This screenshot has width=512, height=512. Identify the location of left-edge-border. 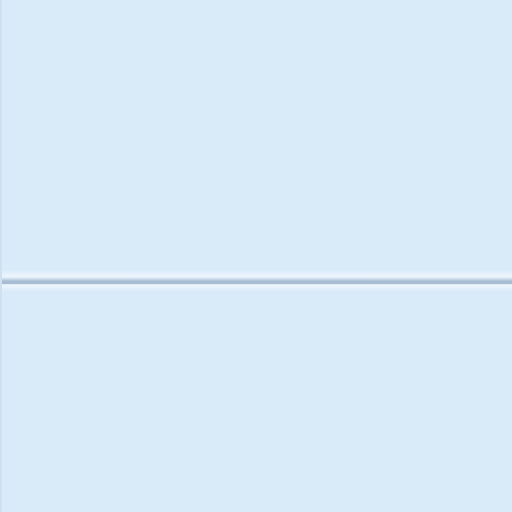
(1, 256).